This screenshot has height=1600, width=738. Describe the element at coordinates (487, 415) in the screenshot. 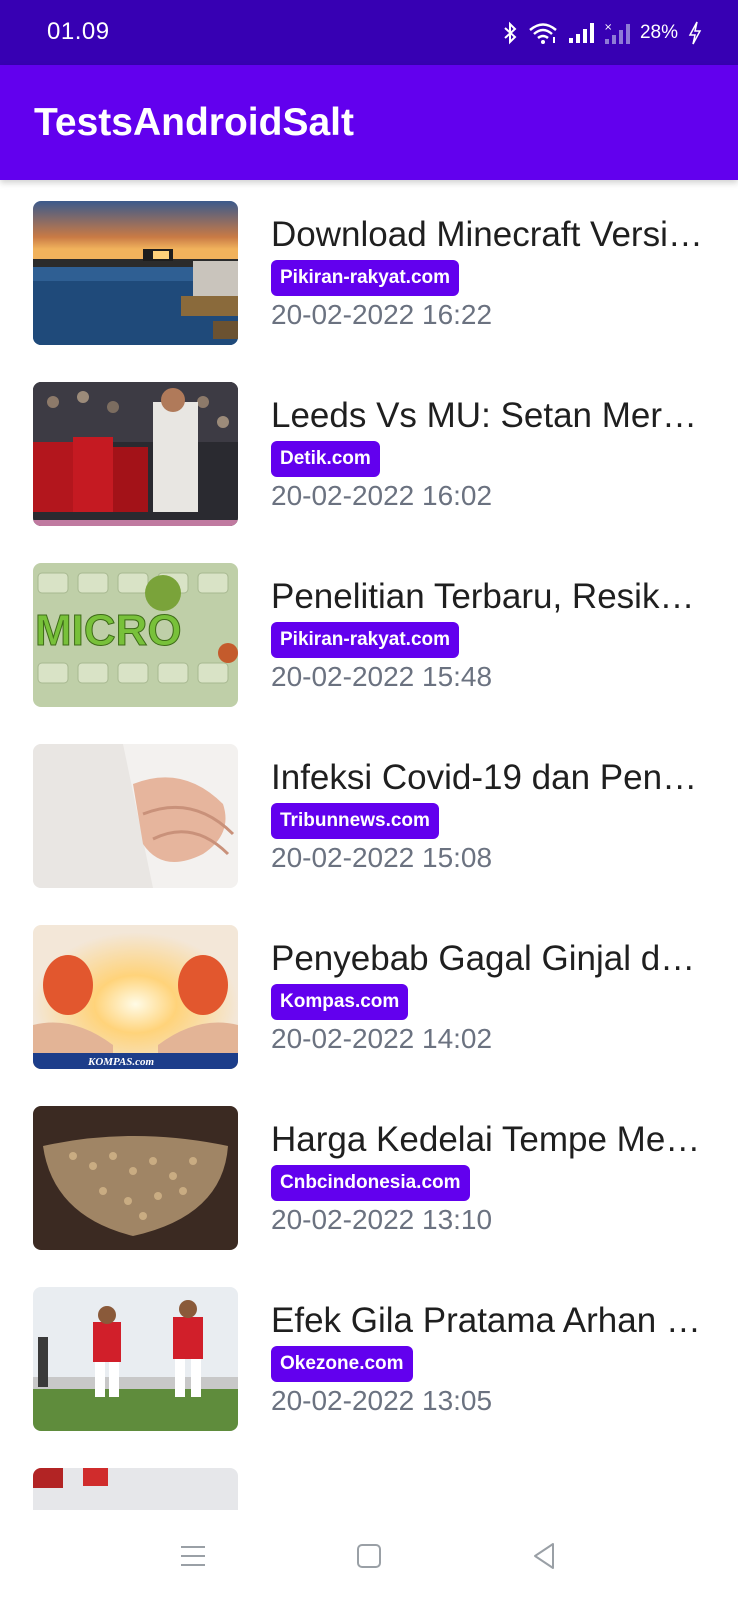

I see `news-title: Leeds Vs MU: Setan Merah Menang 4-2` at that location.